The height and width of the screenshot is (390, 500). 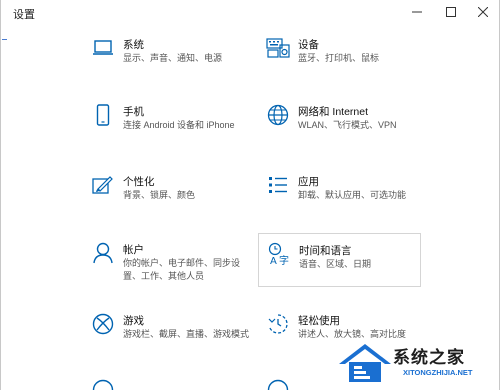 What do you see at coordinates (24, 15) in the screenshot?
I see `window-title: 设置` at bounding box center [24, 15].